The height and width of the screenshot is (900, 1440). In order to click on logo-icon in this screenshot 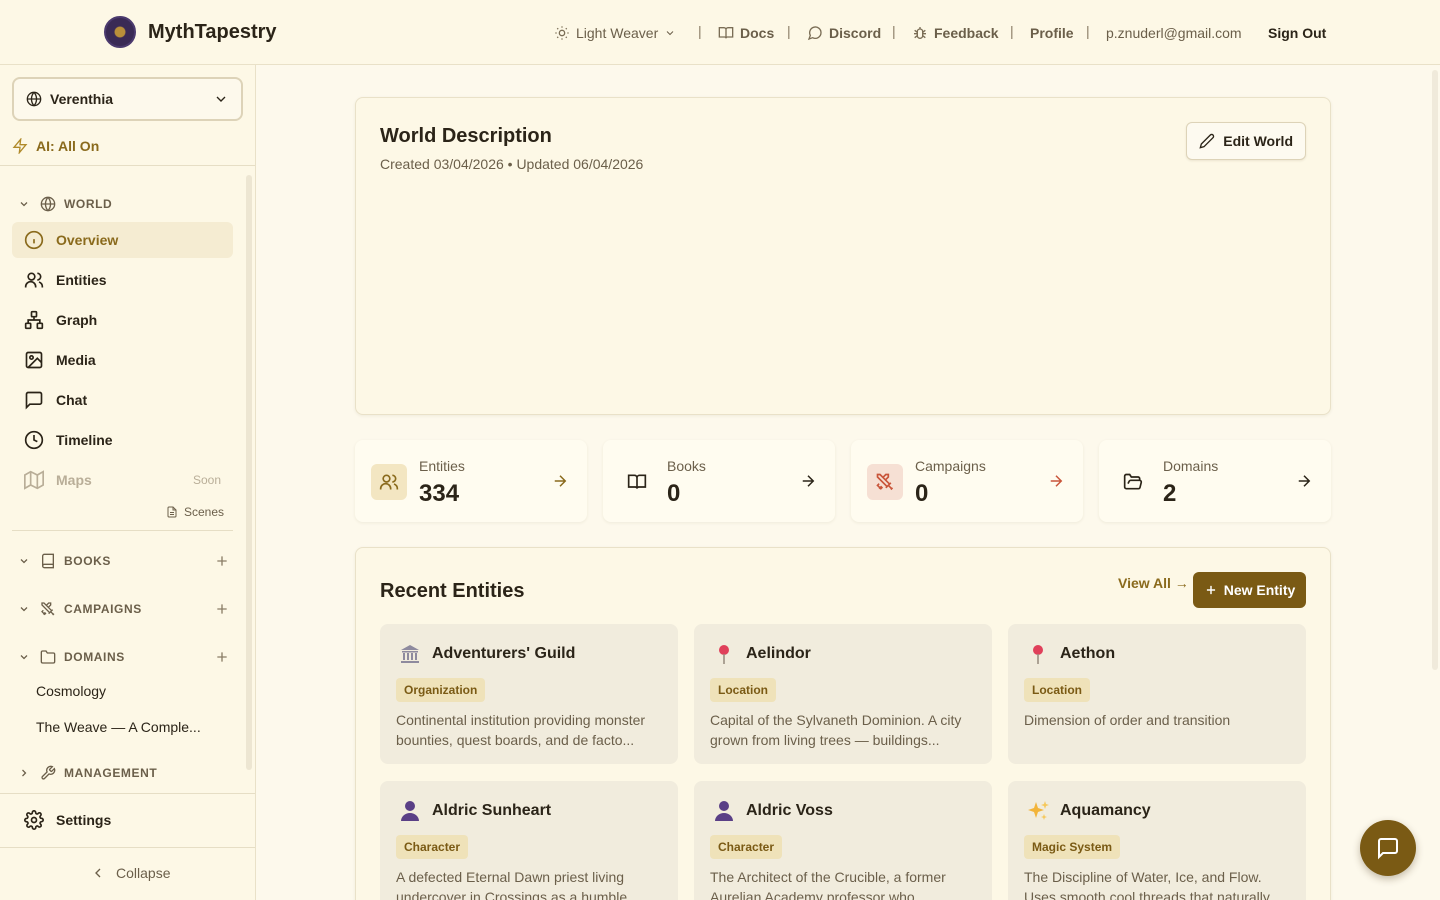, I will do `click(120, 32)`.